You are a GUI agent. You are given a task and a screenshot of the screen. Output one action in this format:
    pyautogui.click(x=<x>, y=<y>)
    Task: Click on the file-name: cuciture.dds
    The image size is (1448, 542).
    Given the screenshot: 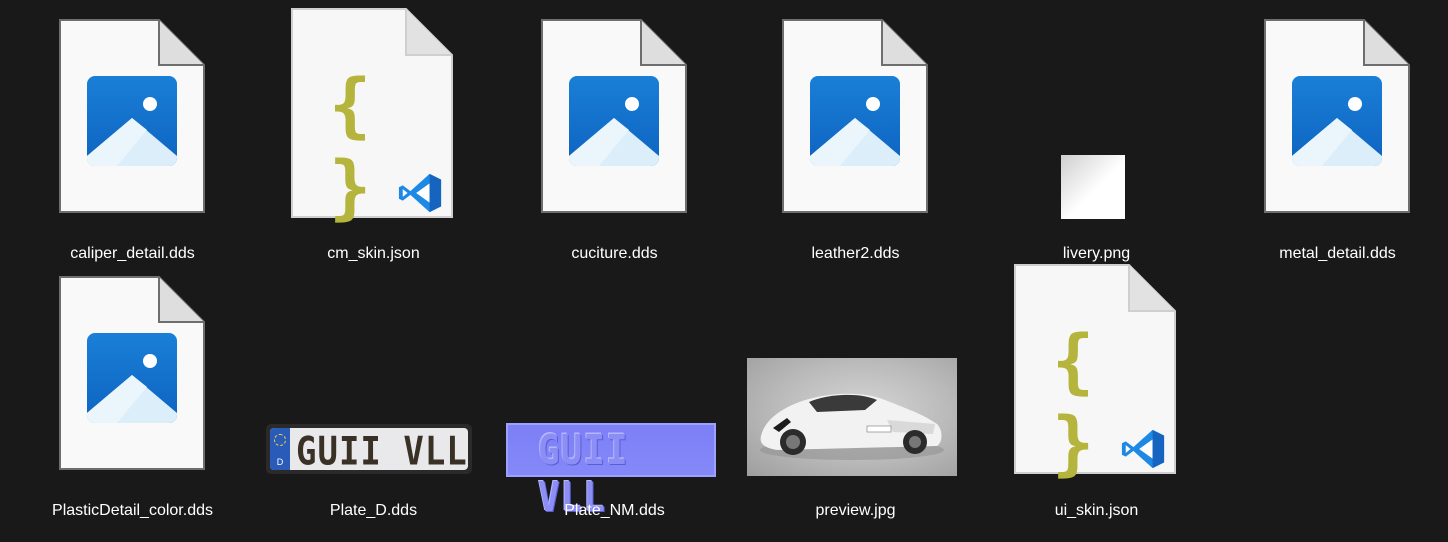 What is the action you would take?
    pyautogui.click(x=614, y=253)
    